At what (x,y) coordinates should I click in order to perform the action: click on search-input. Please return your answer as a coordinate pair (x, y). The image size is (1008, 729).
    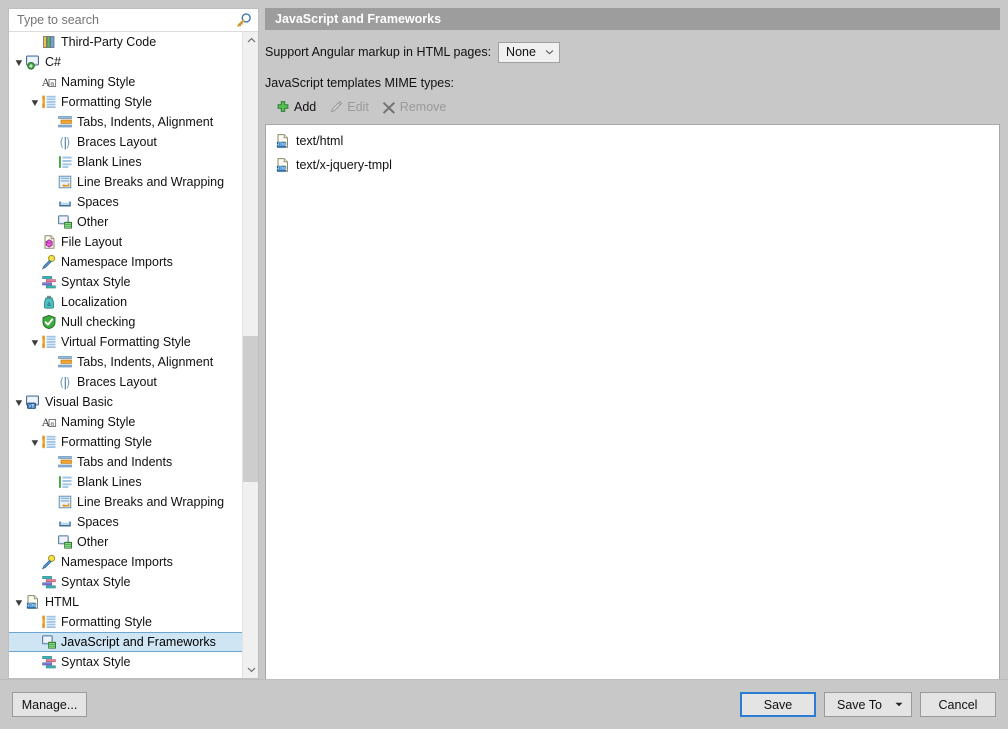
    Looking at the image, I should click on (133, 20).